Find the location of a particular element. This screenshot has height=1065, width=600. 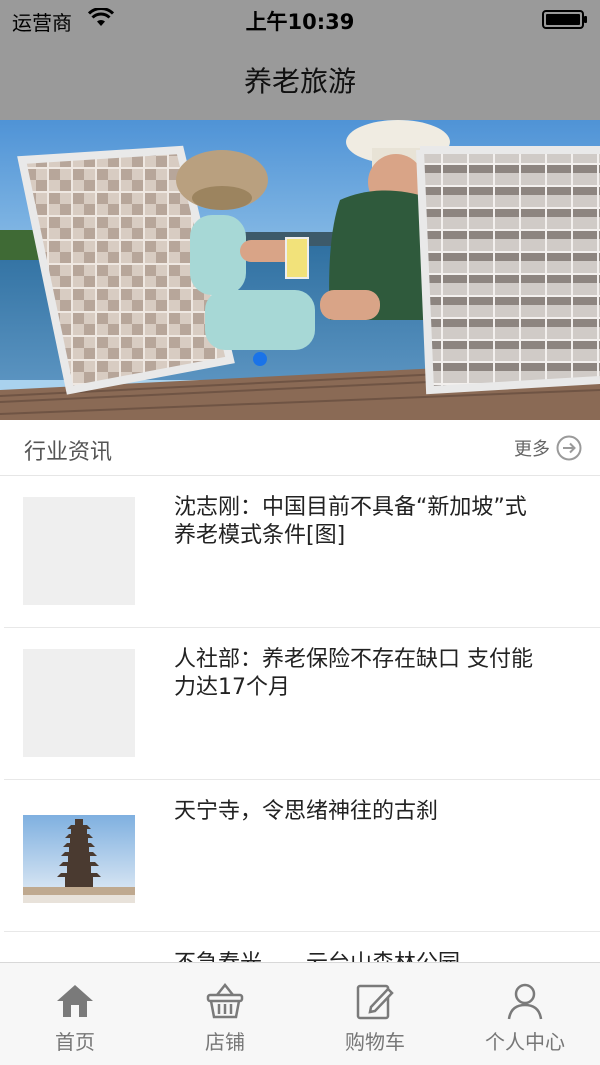

page-title: 养老旅游 is located at coordinates (299, 81).